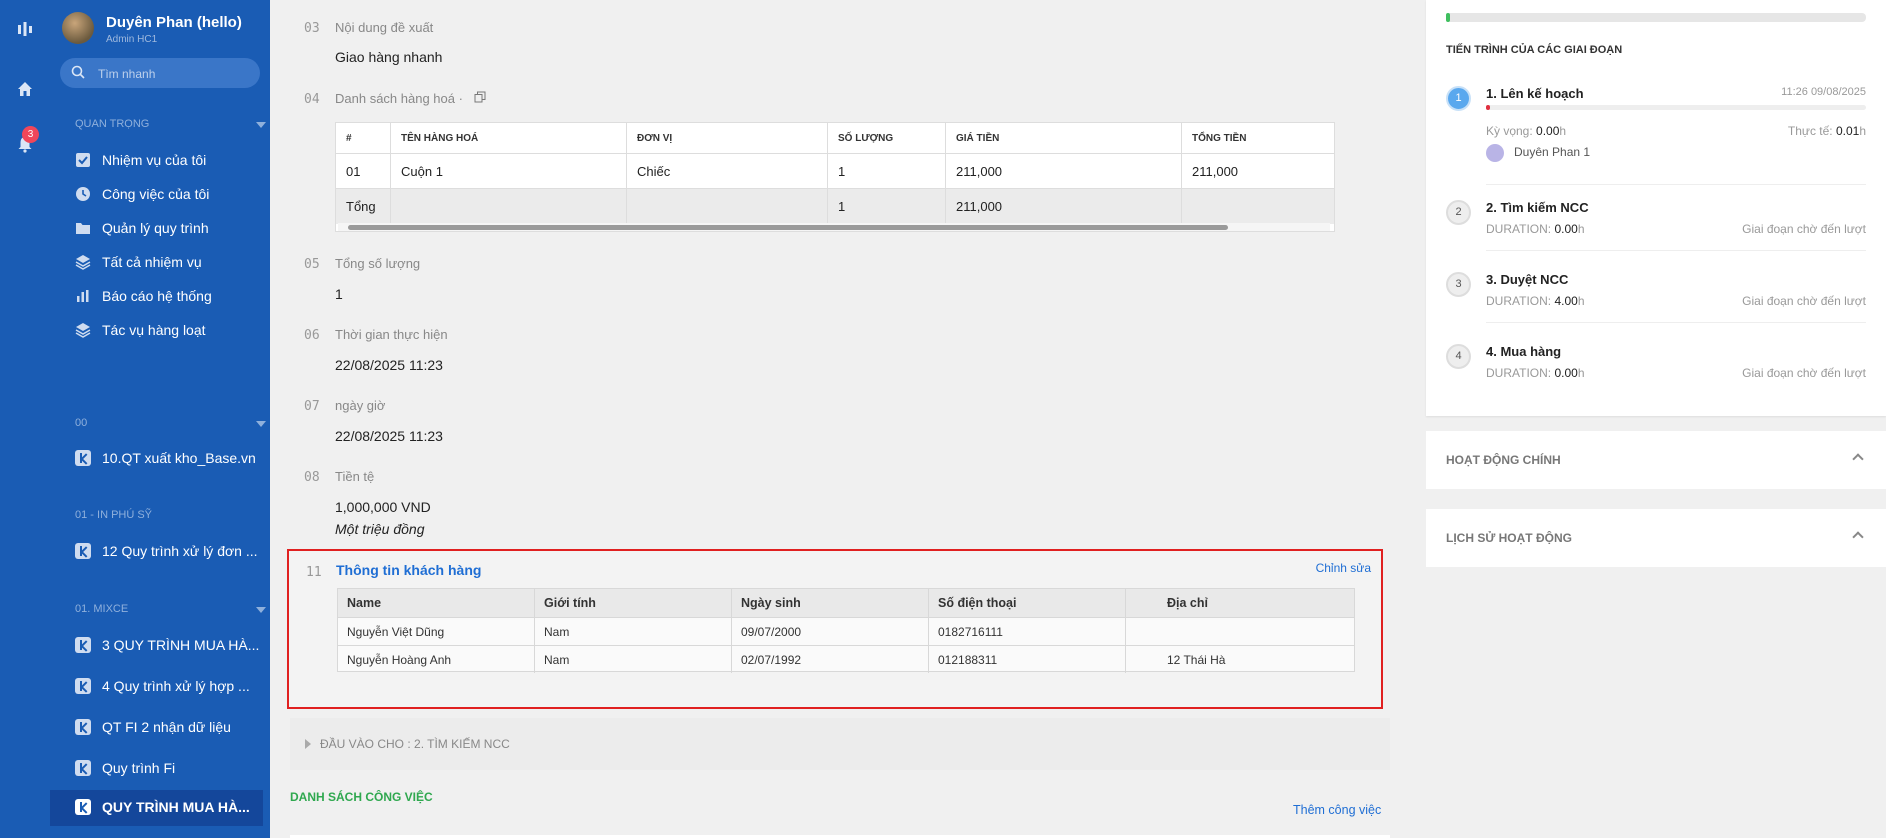 This screenshot has height=838, width=1886. Describe the element at coordinates (840, 744) in the screenshot. I see `input-for-stage-toggle: ĐẦU VÀO CHO : 2. TÌM KIẾM NCC` at that location.